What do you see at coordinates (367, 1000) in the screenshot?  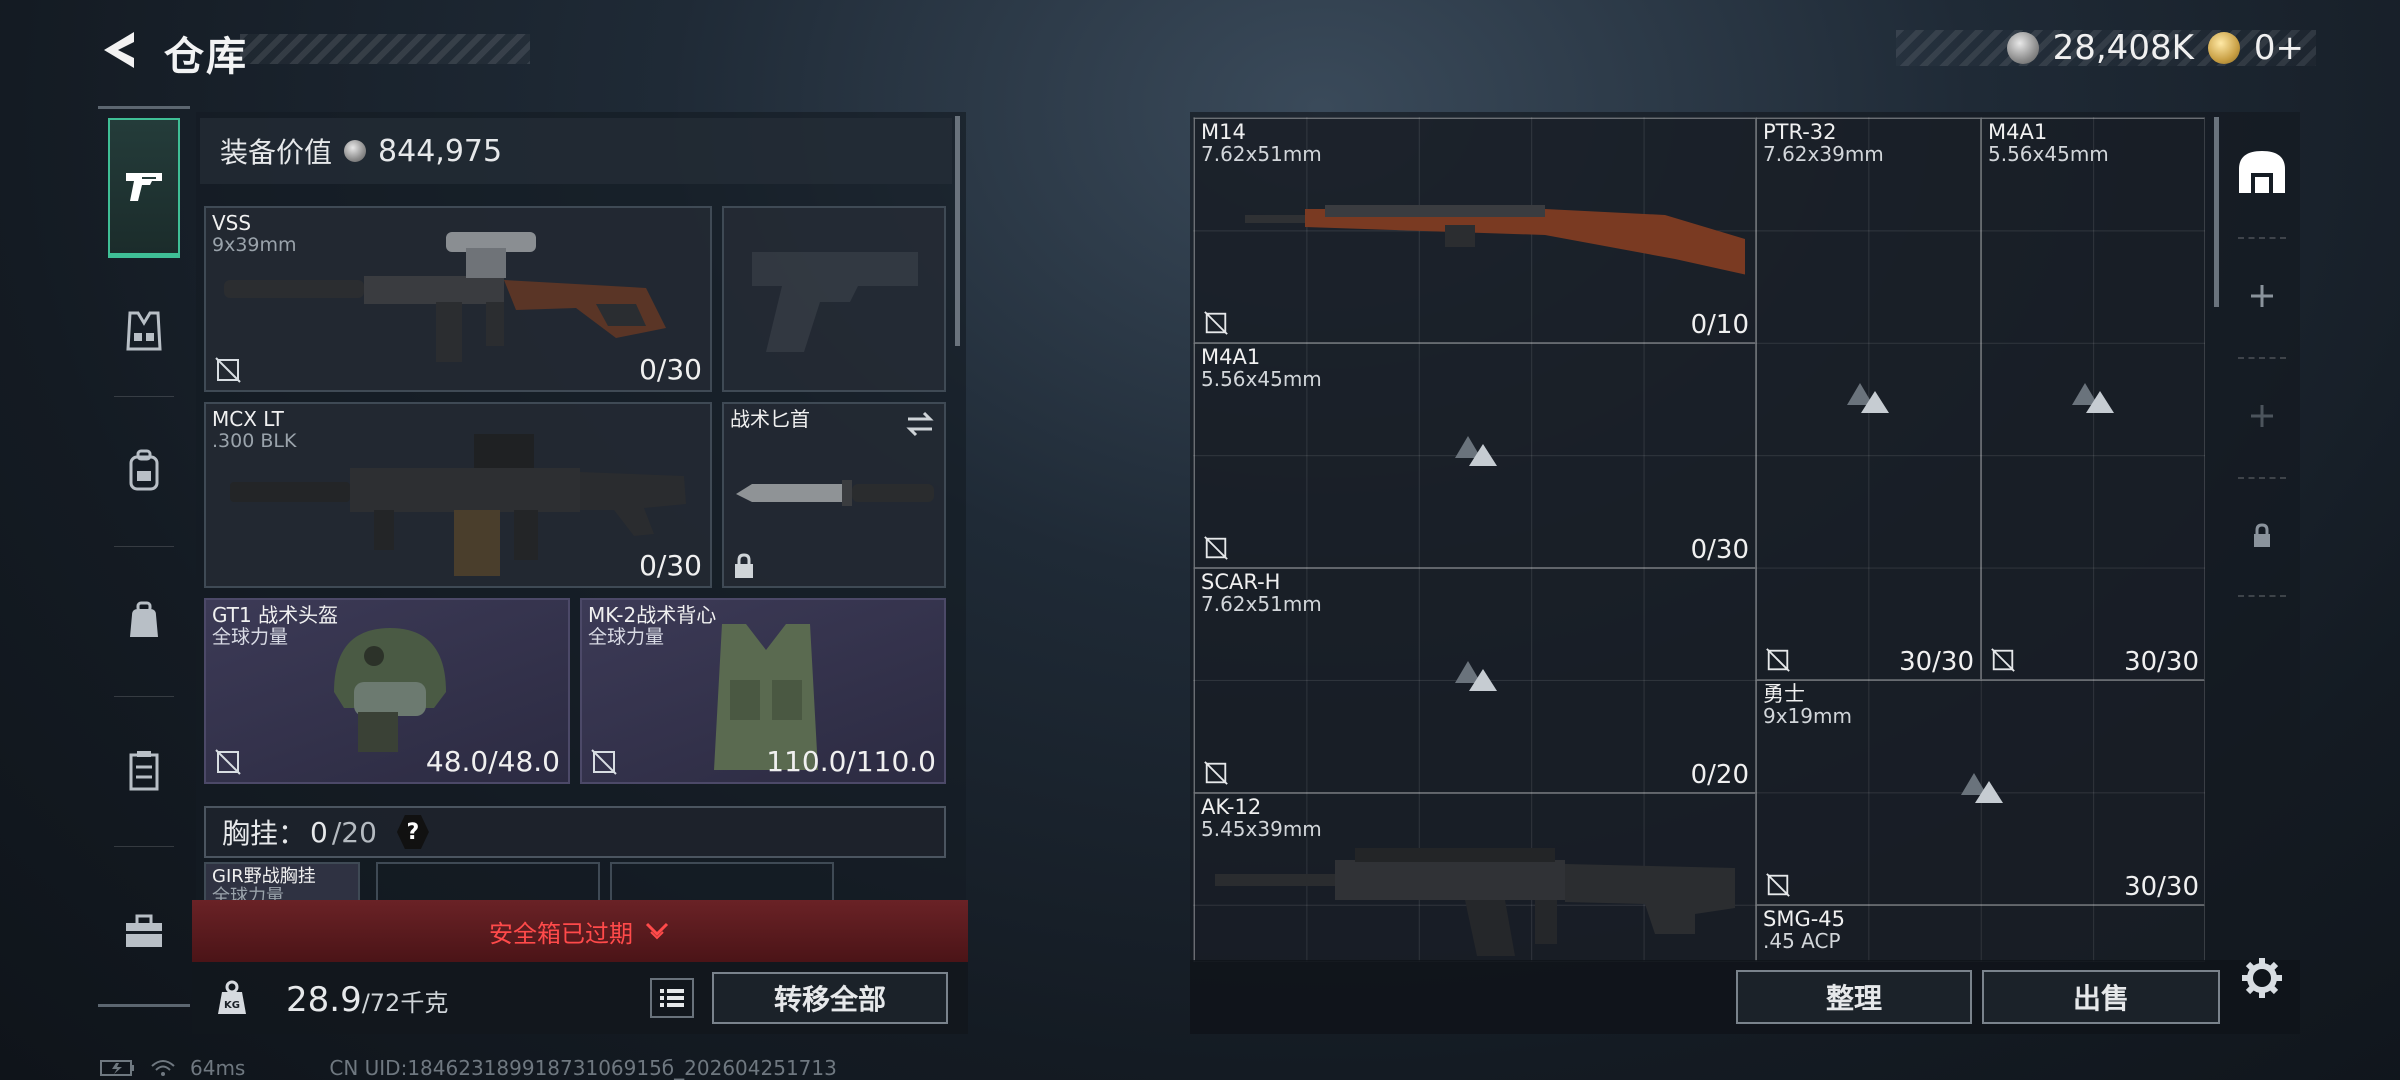 I see `carry-weight: 28.9/72千克` at bounding box center [367, 1000].